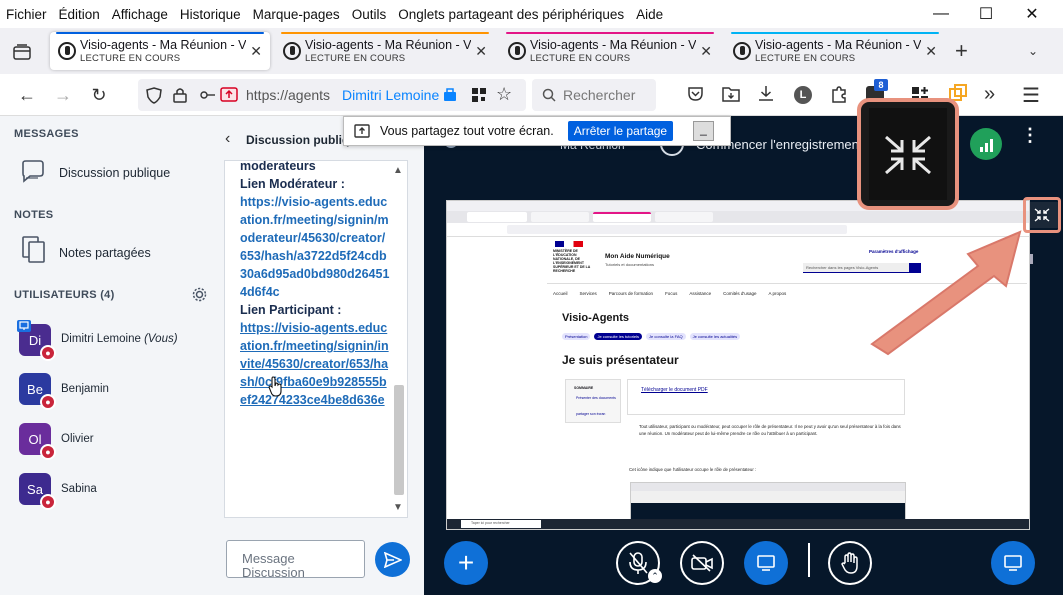 Image resolution: width=1063 pixels, height=595 pixels. What do you see at coordinates (695, 94) in the screenshot?
I see `pocket-icon` at bounding box center [695, 94].